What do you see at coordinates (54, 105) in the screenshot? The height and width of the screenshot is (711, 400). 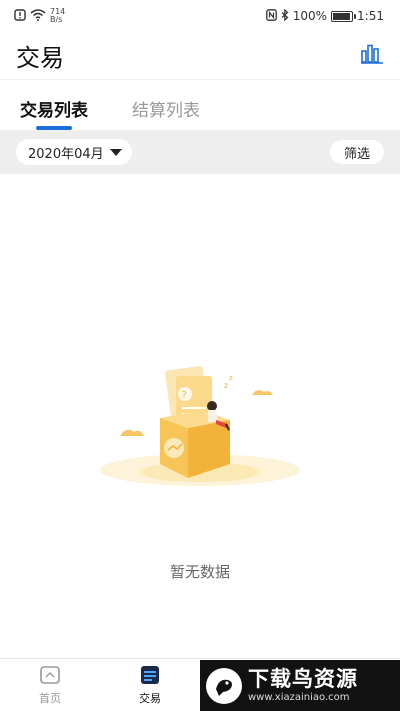 I see `tab-transaction-list: 交易列表` at bounding box center [54, 105].